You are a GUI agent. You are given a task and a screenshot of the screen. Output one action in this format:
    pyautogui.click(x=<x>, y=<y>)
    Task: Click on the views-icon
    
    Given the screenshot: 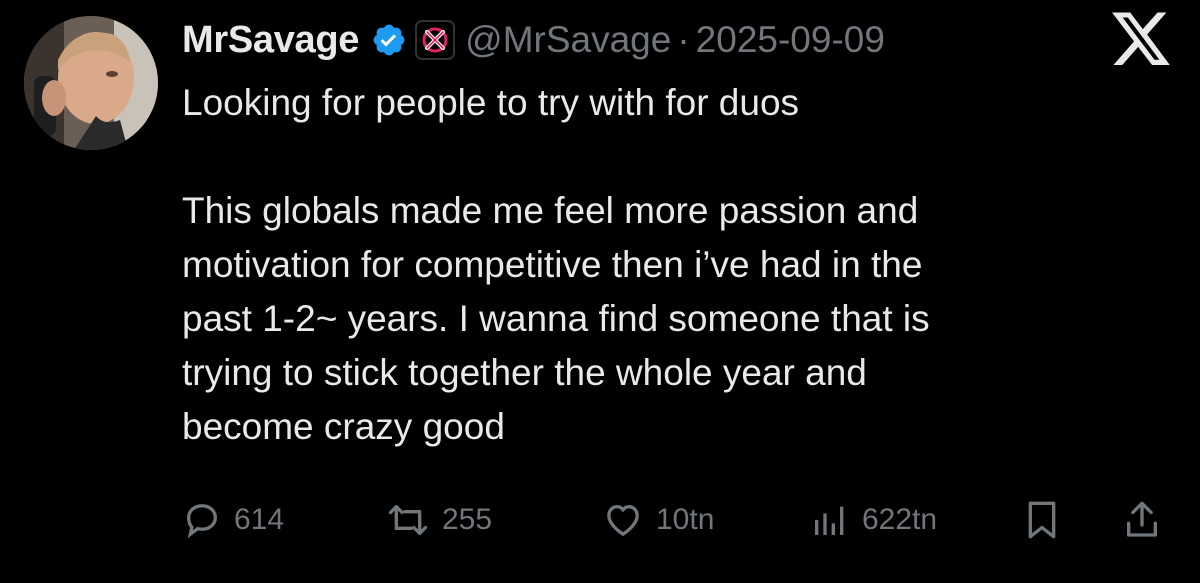 What is the action you would take?
    pyautogui.click(x=830, y=520)
    